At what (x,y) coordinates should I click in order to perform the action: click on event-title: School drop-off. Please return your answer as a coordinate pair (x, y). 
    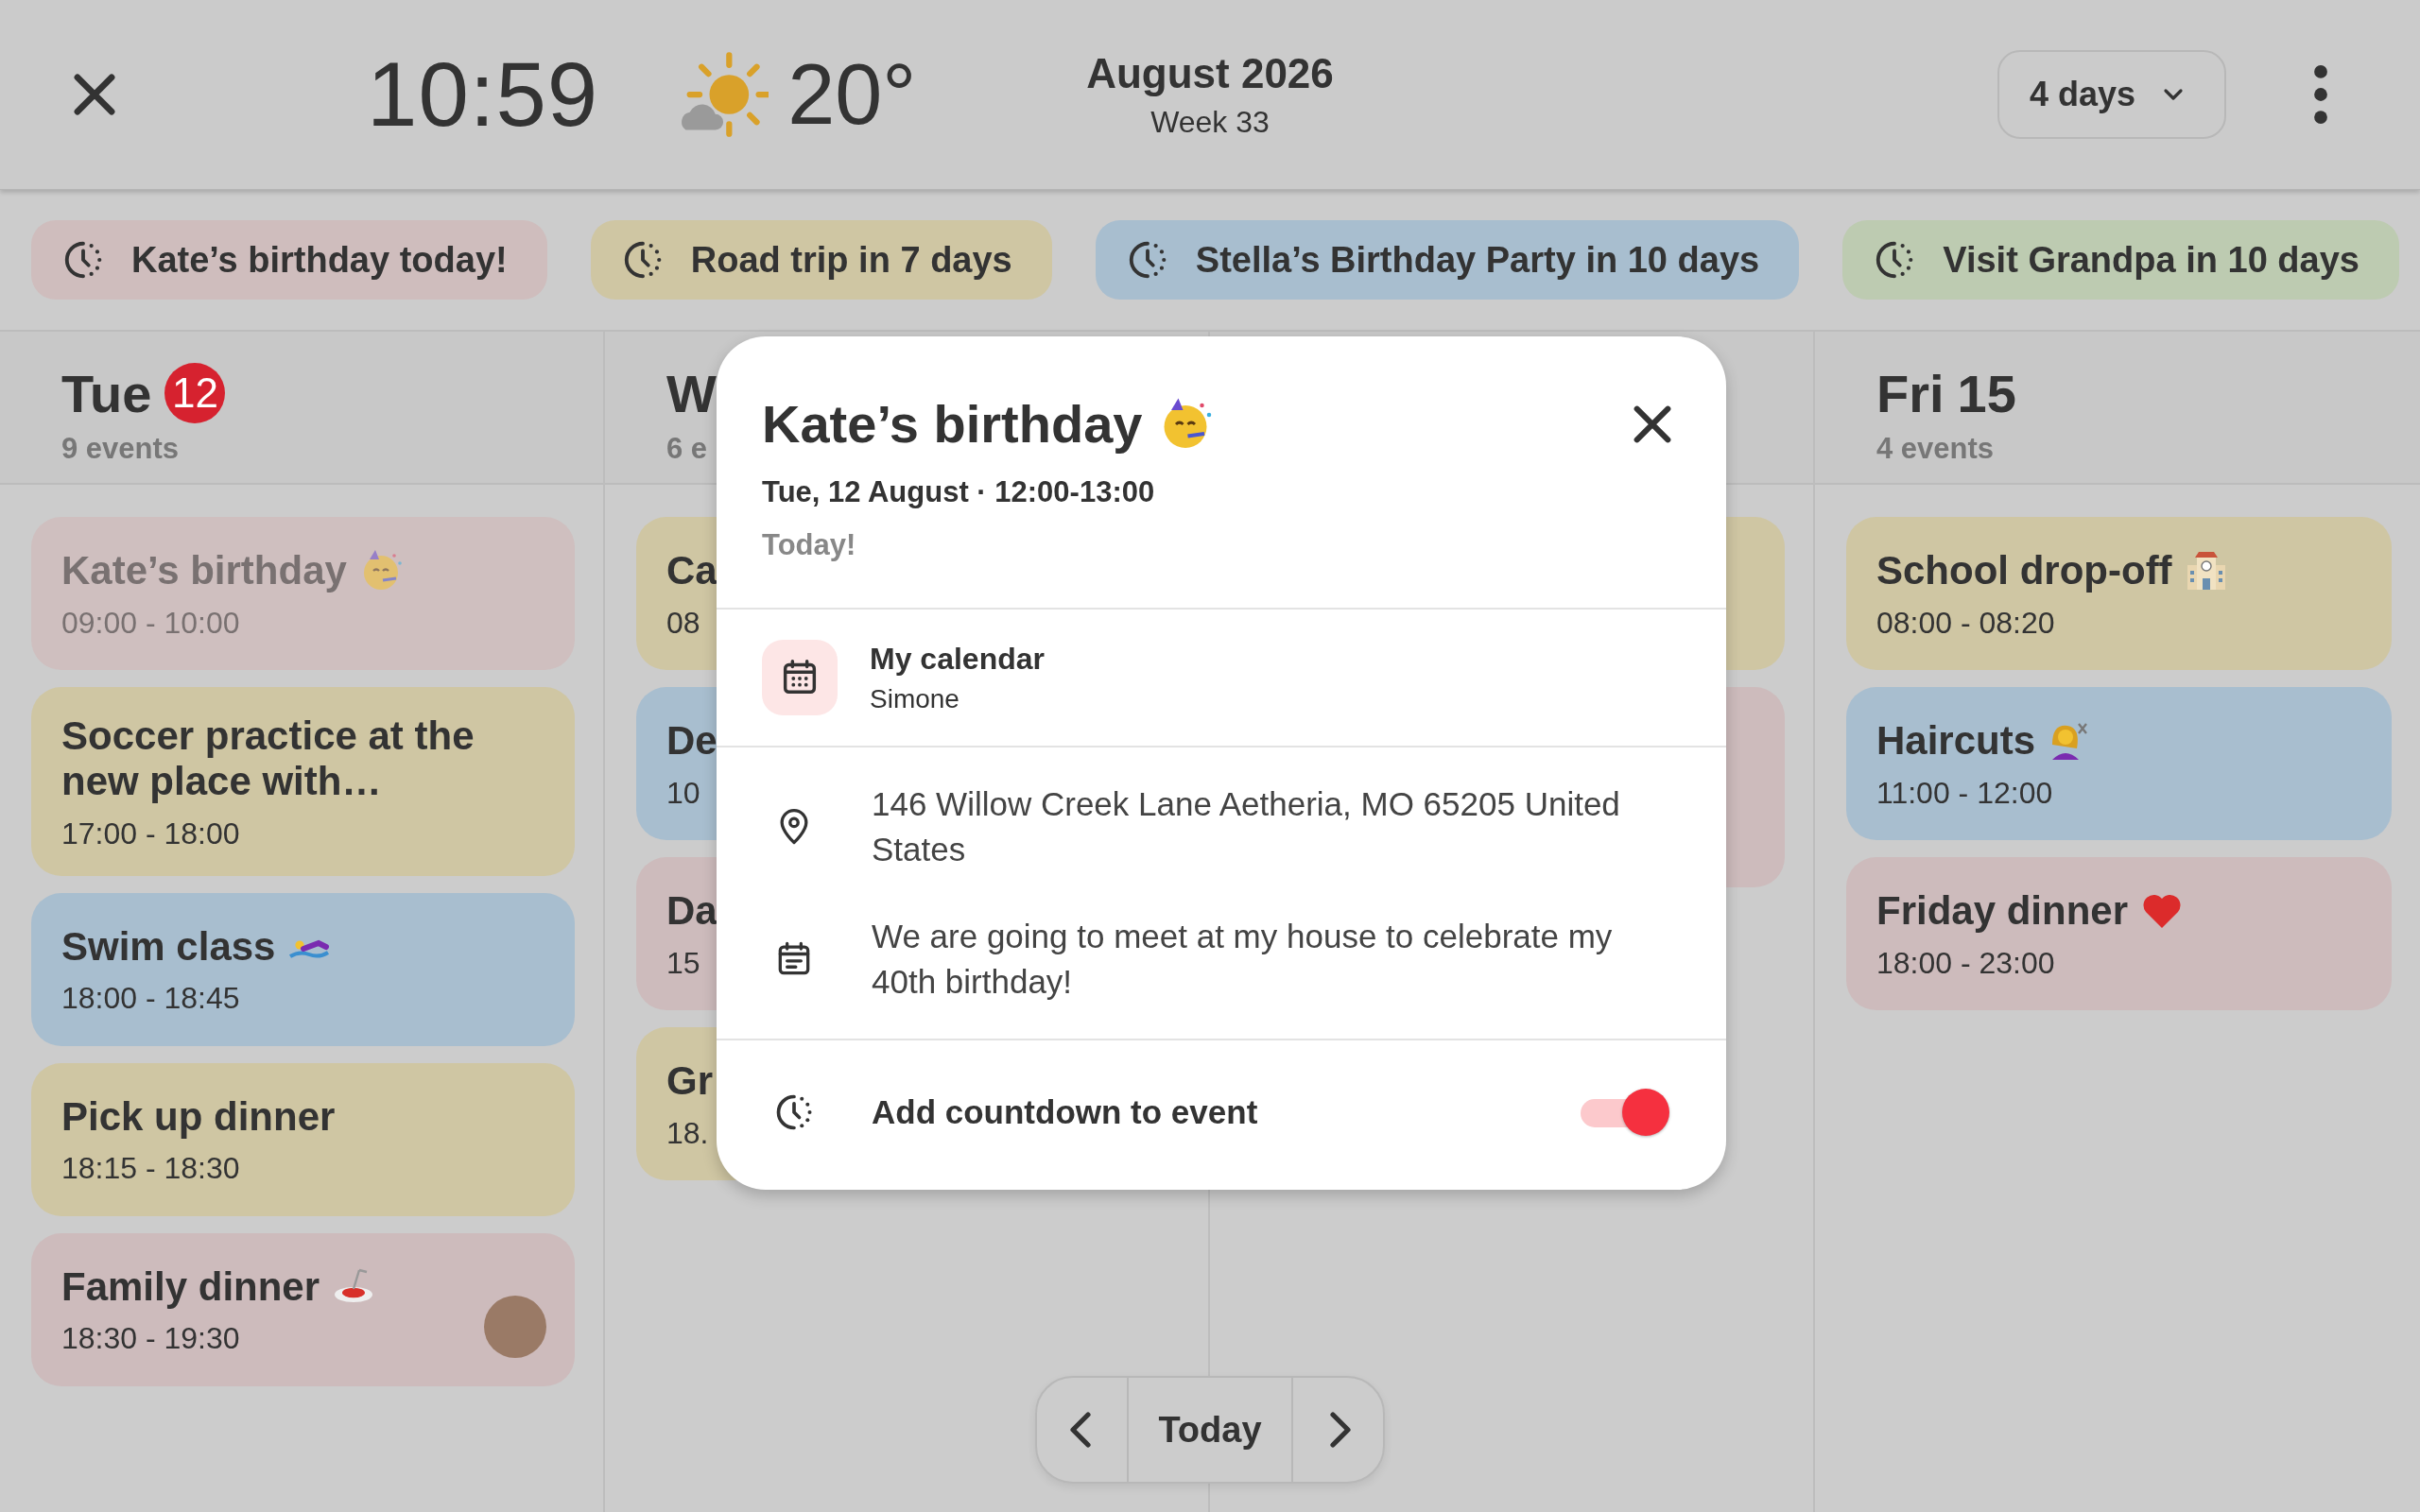
    Looking at the image, I should click on (2024, 571).